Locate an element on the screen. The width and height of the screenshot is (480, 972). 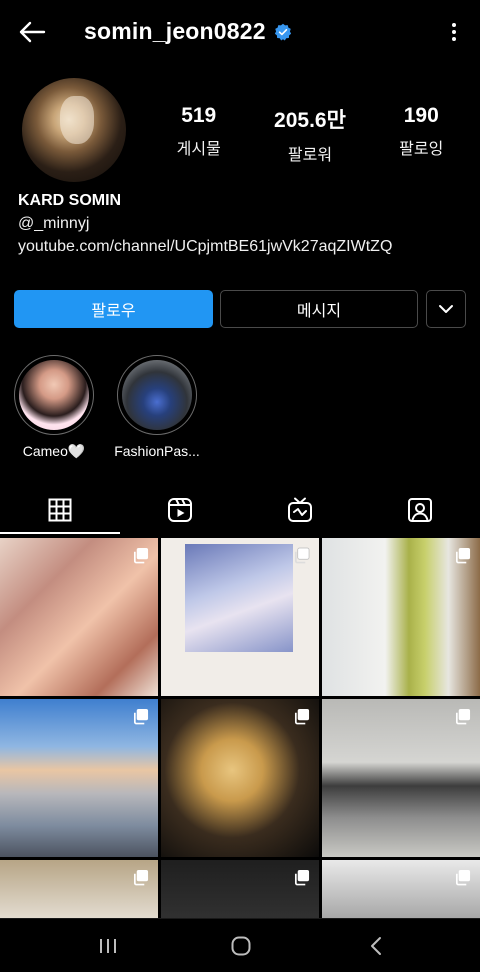
tab-tagged is located at coordinates (420, 510).